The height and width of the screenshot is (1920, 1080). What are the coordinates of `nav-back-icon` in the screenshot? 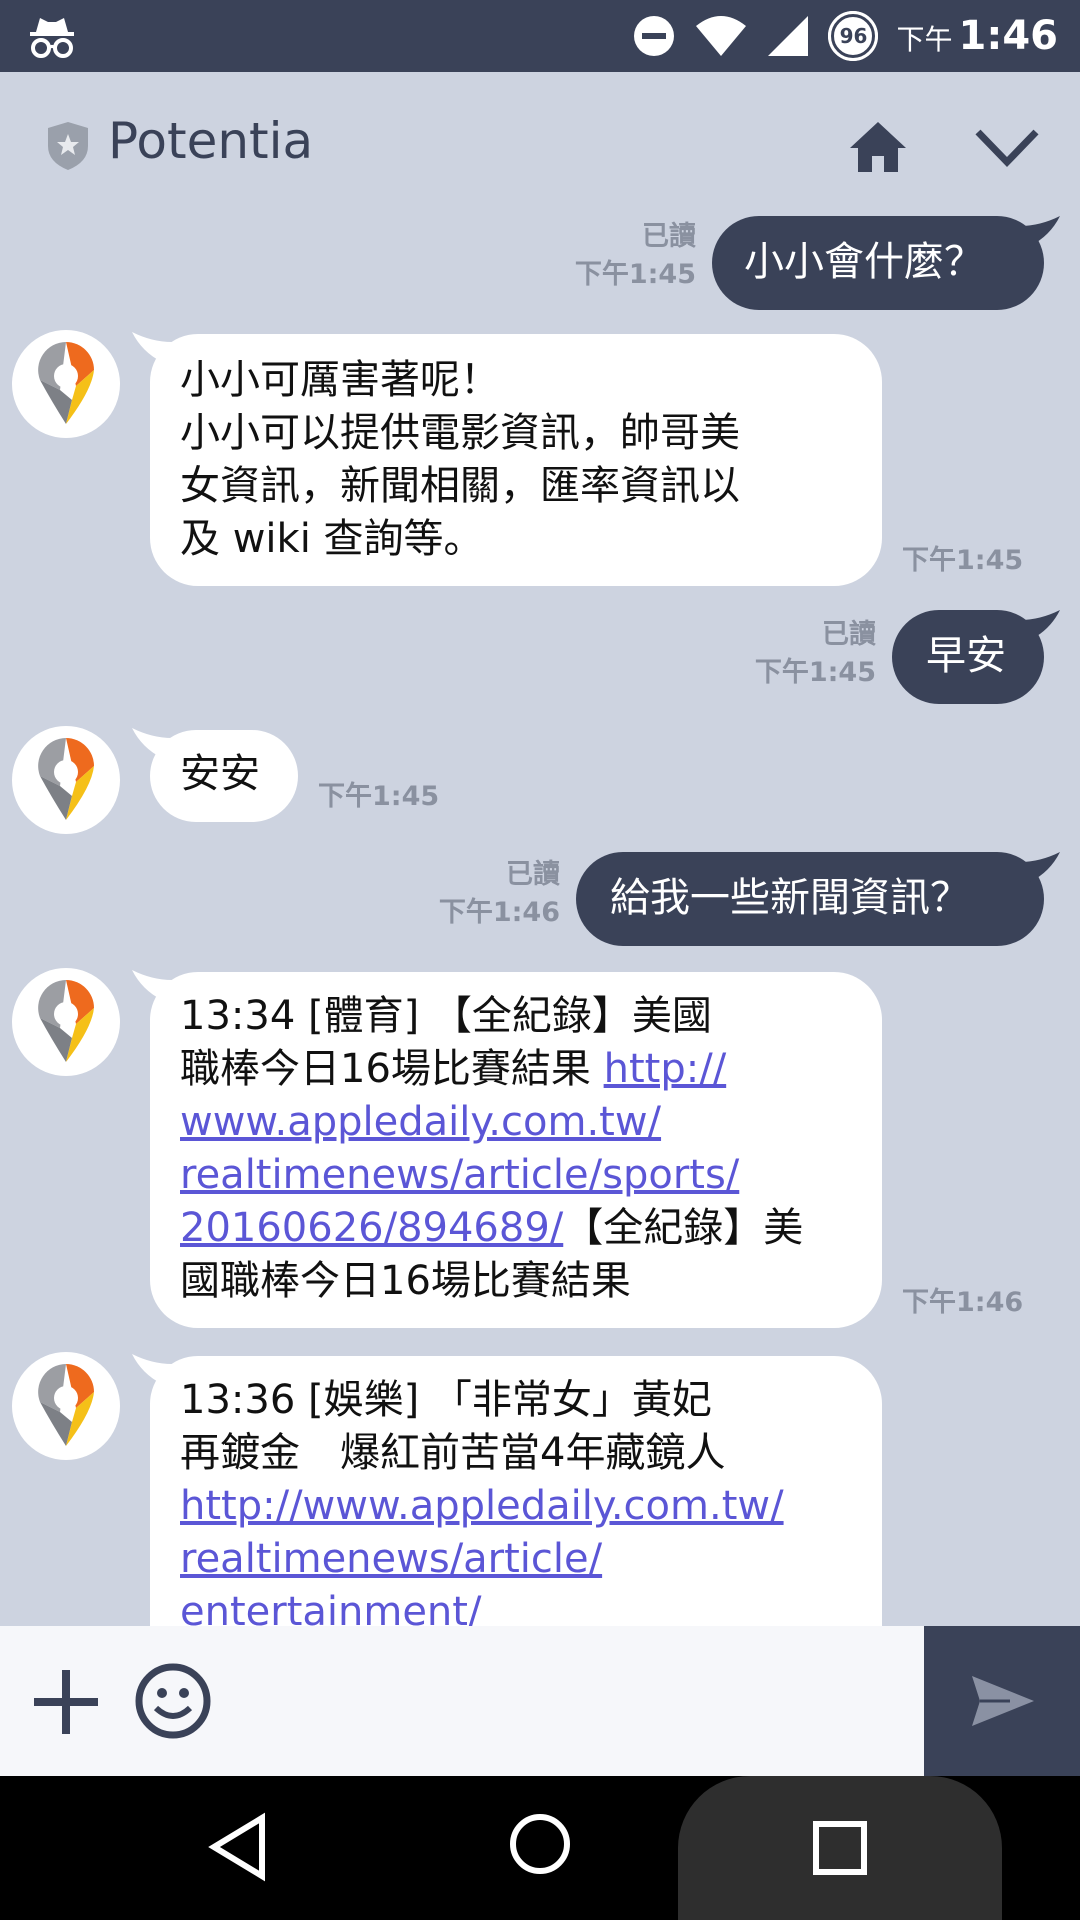 It's located at (238, 1847).